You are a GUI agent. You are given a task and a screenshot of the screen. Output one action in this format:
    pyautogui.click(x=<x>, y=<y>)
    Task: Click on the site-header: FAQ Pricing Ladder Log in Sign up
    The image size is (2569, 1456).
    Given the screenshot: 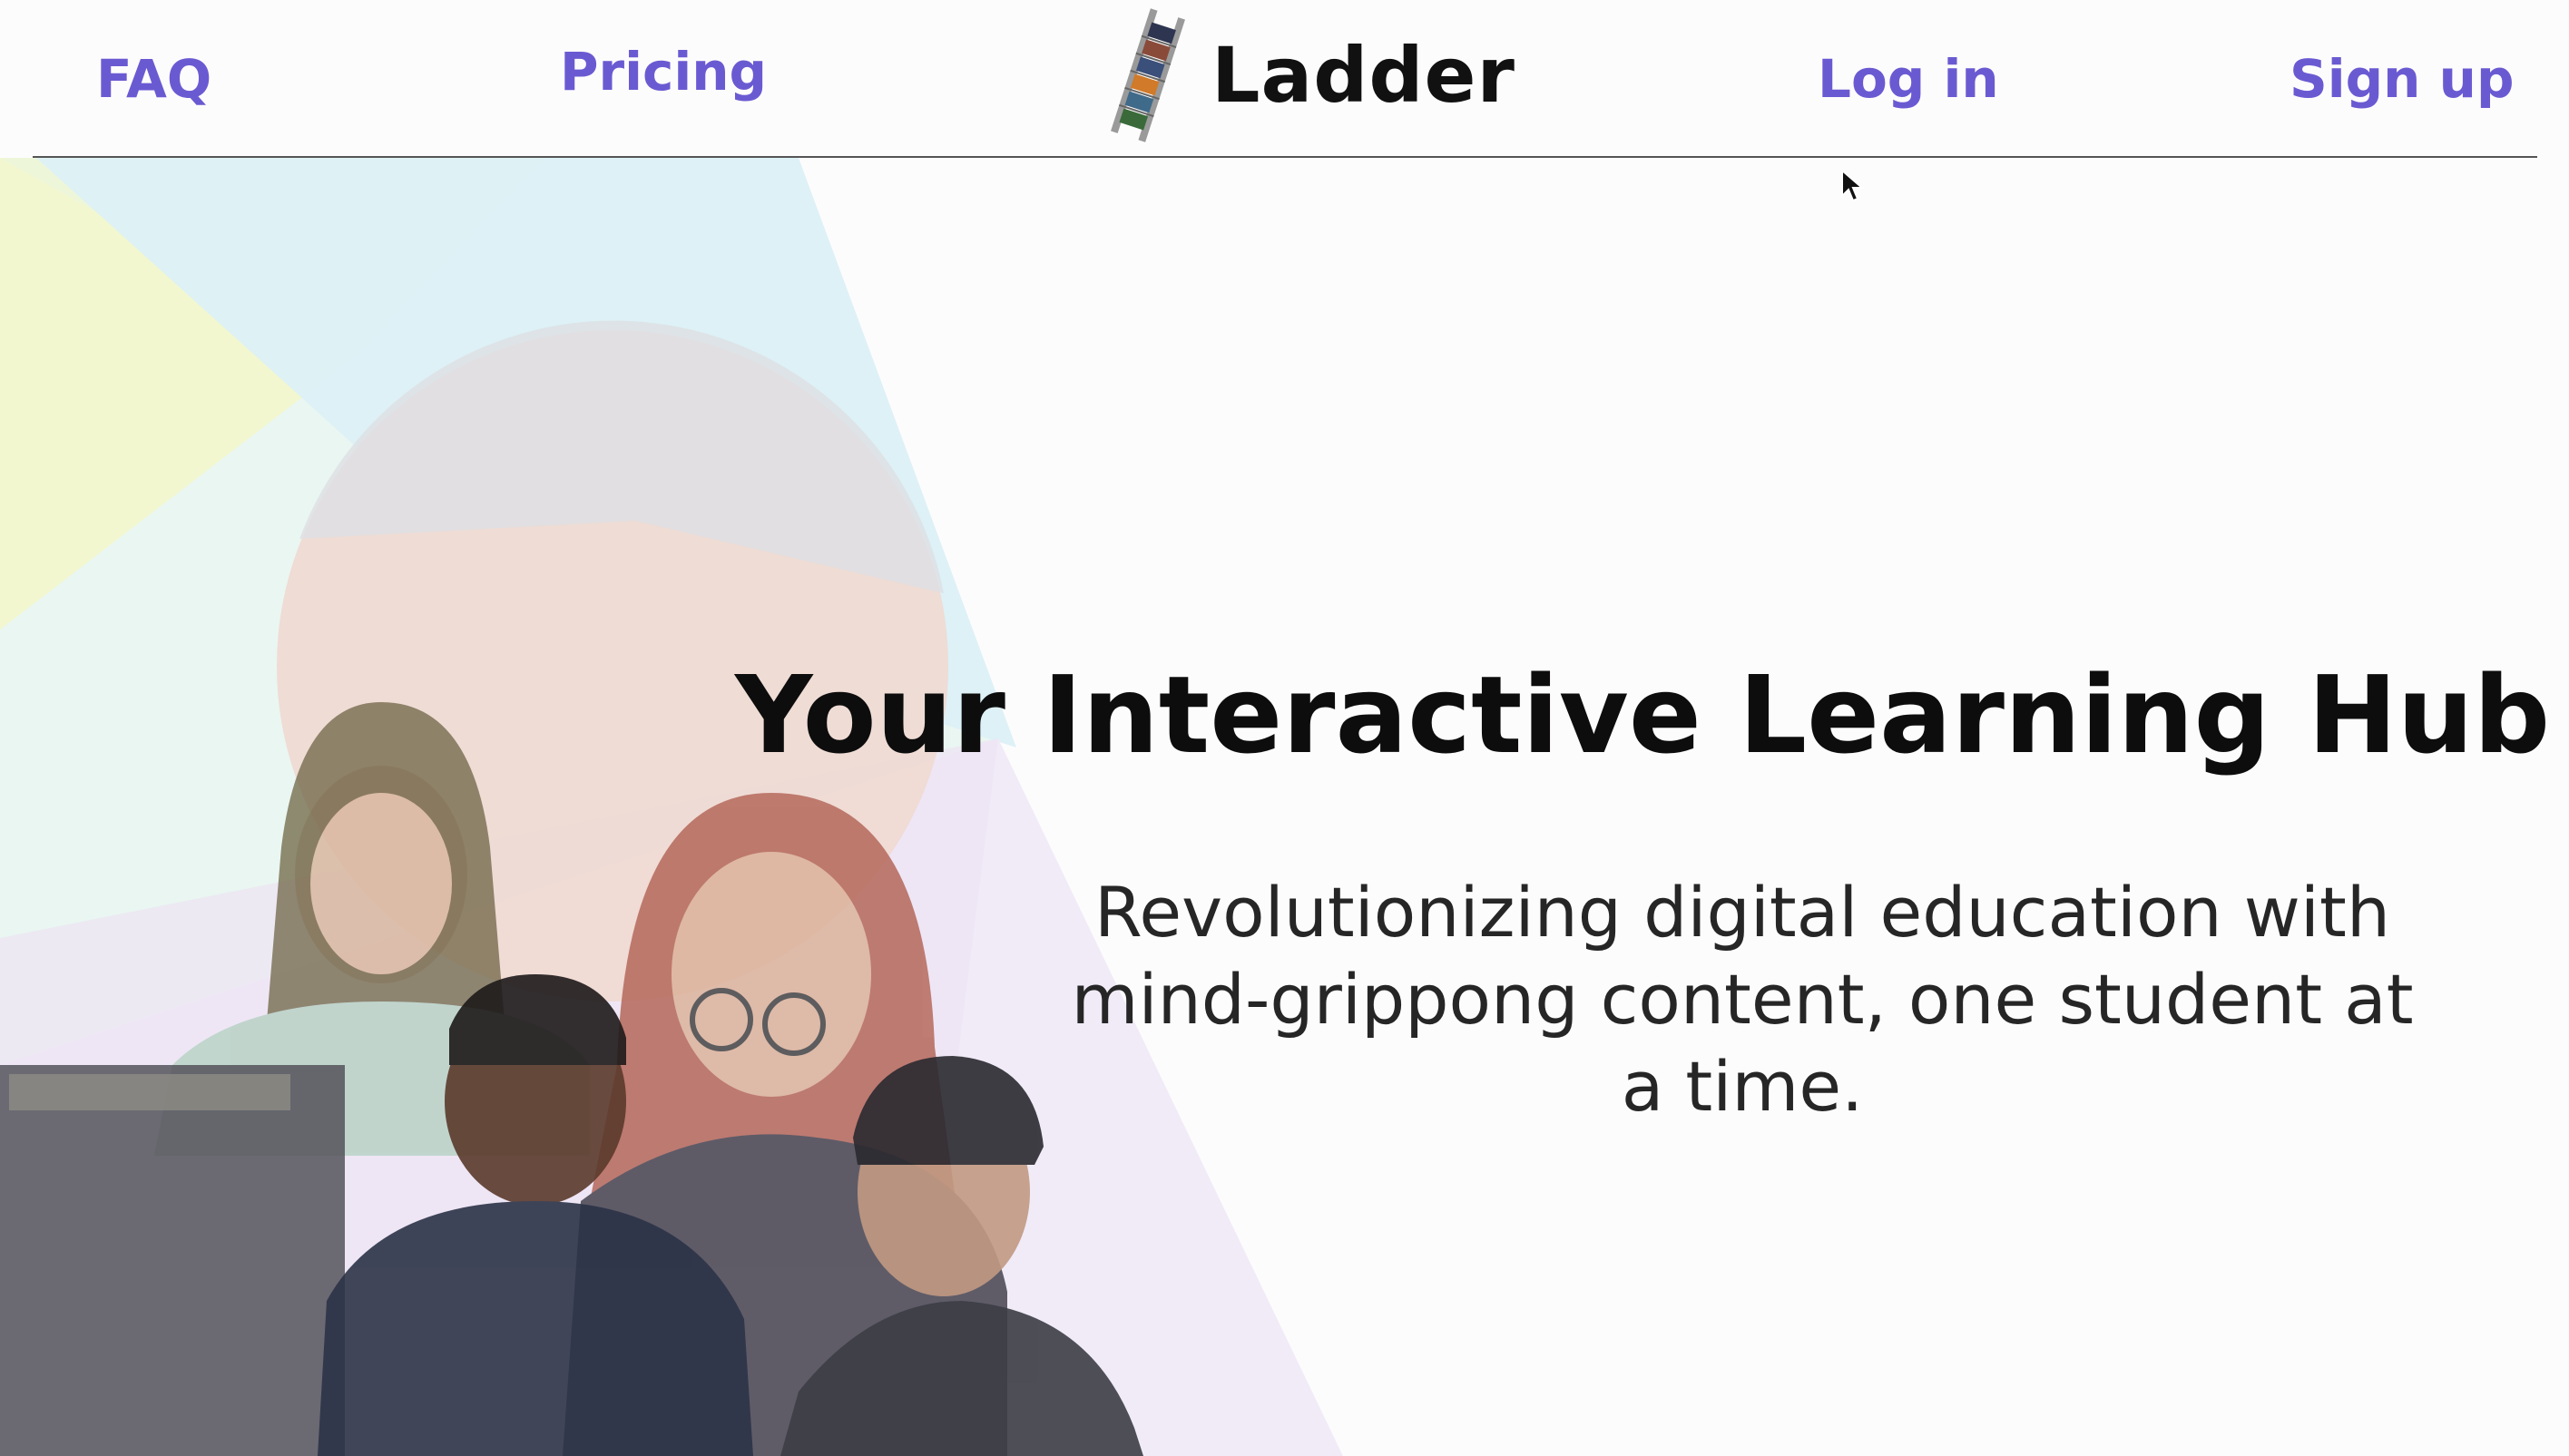 What is the action you would take?
    pyautogui.click(x=1285, y=79)
    